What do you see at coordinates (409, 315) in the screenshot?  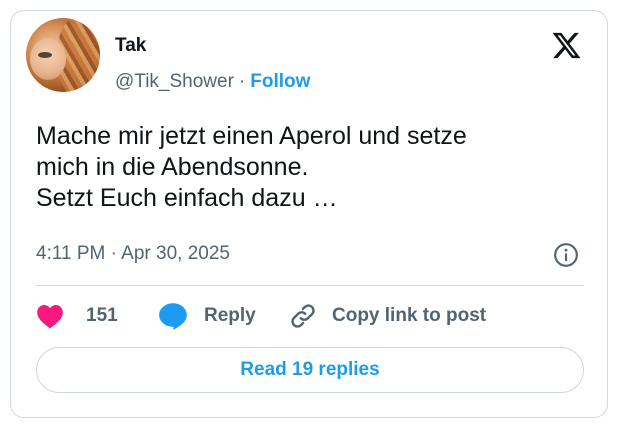 I see `copy-link-label: Copy link to post` at bounding box center [409, 315].